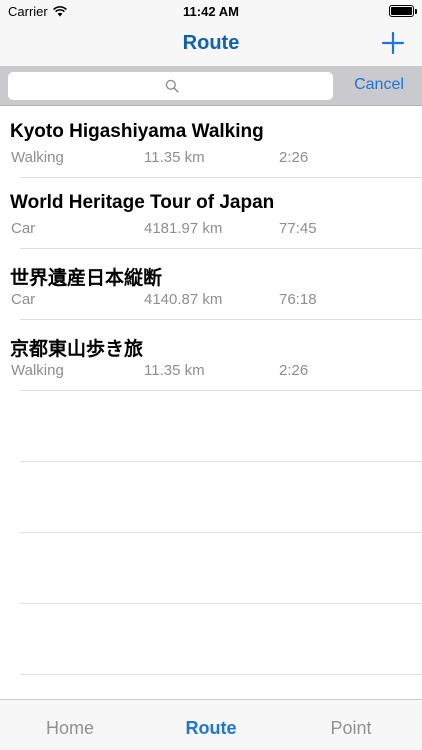 The height and width of the screenshot is (750, 422). What do you see at coordinates (77, 349) in the screenshot?
I see `route-name: 京都東山歩き旅` at bounding box center [77, 349].